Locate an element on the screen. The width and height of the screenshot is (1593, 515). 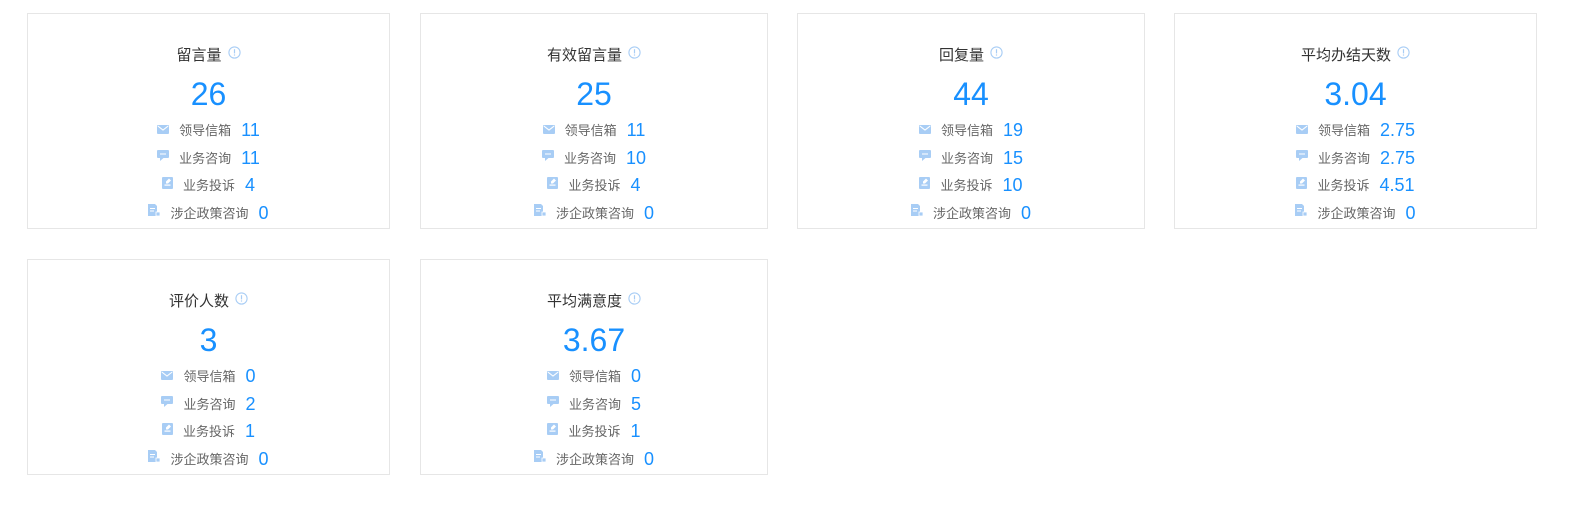
breakdown-row-business-consult: 业务咨询 15 is located at coordinates (971, 159).